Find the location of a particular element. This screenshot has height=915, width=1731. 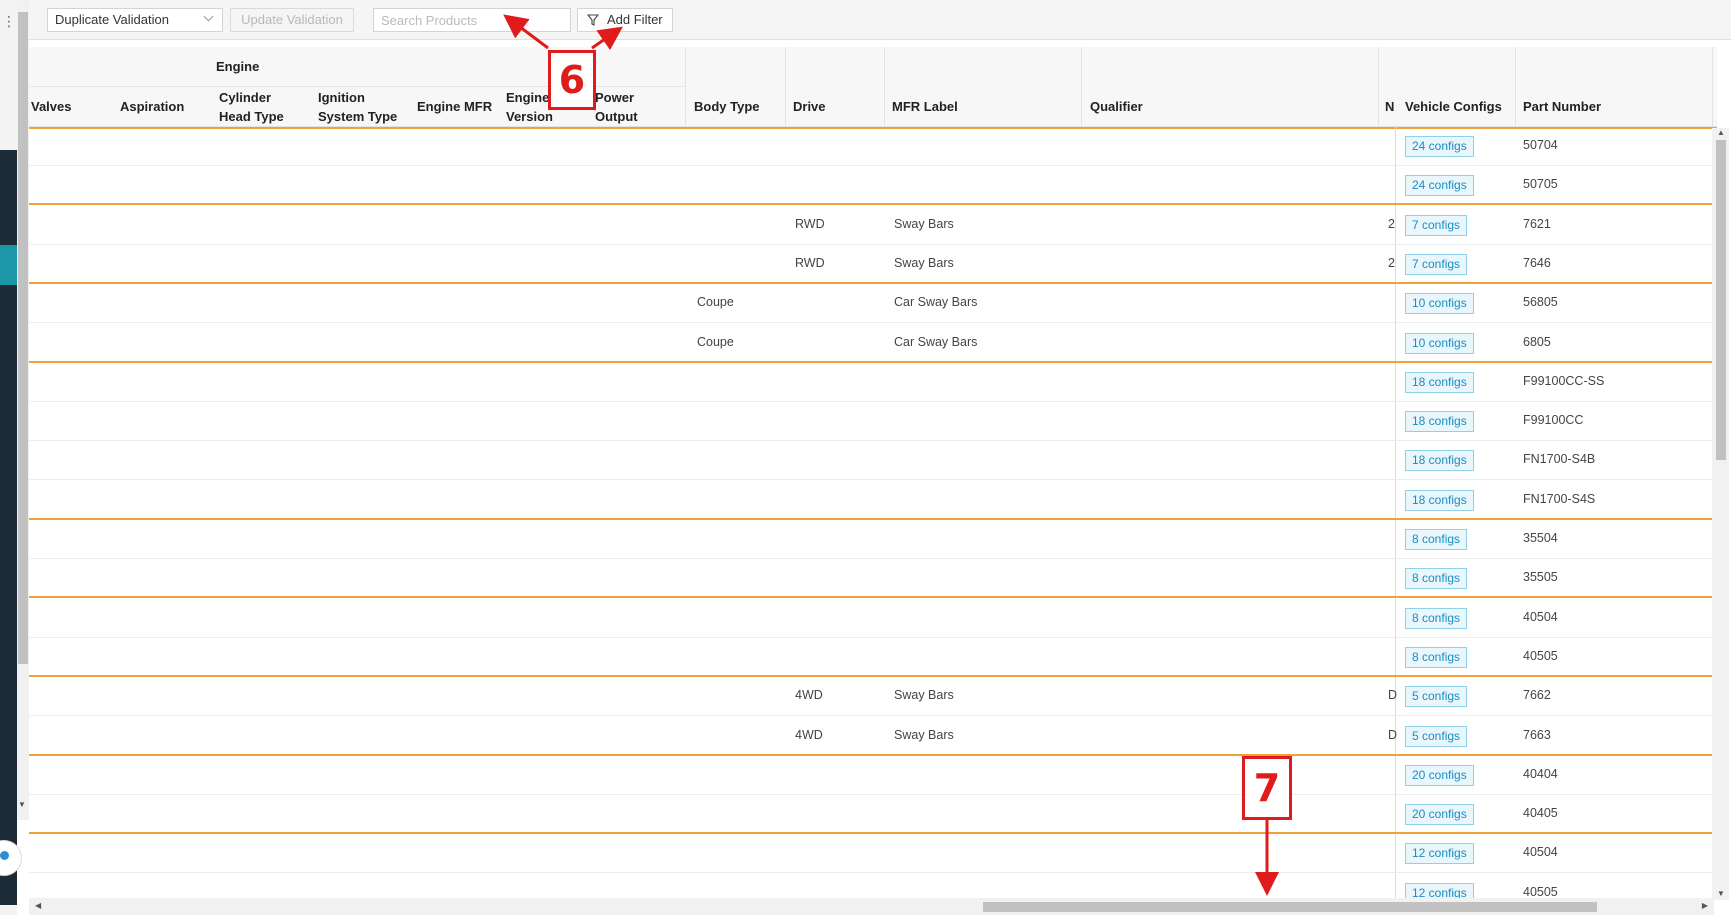

header-qualifier: Qualifier is located at coordinates (1116, 106).